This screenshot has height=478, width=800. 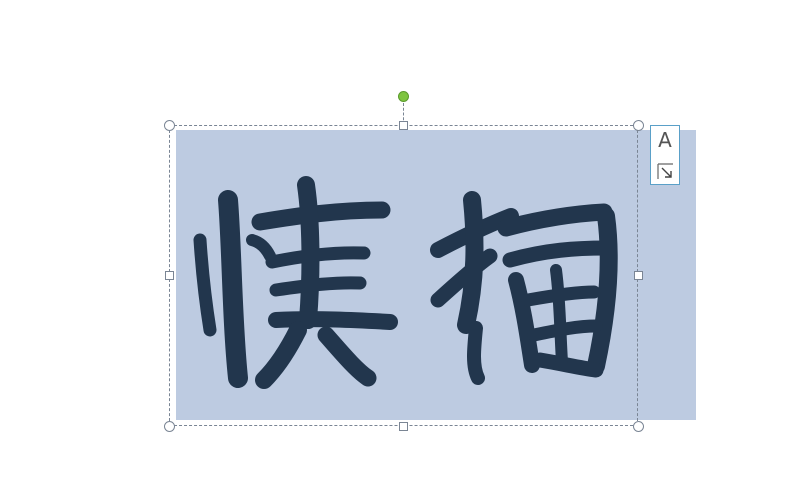 What do you see at coordinates (403, 96) in the screenshot?
I see `rotate-handle-icon` at bounding box center [403, 96].